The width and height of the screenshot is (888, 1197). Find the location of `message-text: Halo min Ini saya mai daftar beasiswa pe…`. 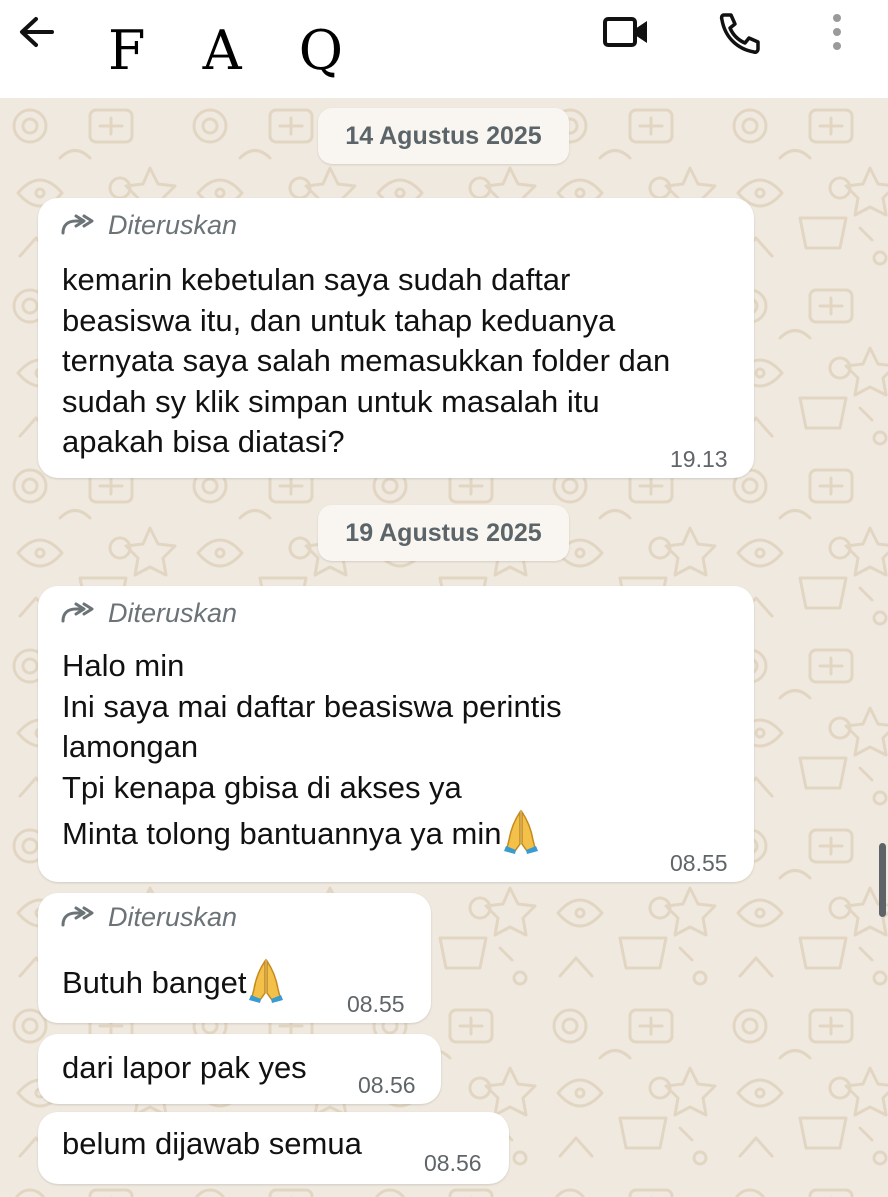

message-text: Halo min Ini saya mai daftar beasiswa pe… is located at coordinates (312, 750).